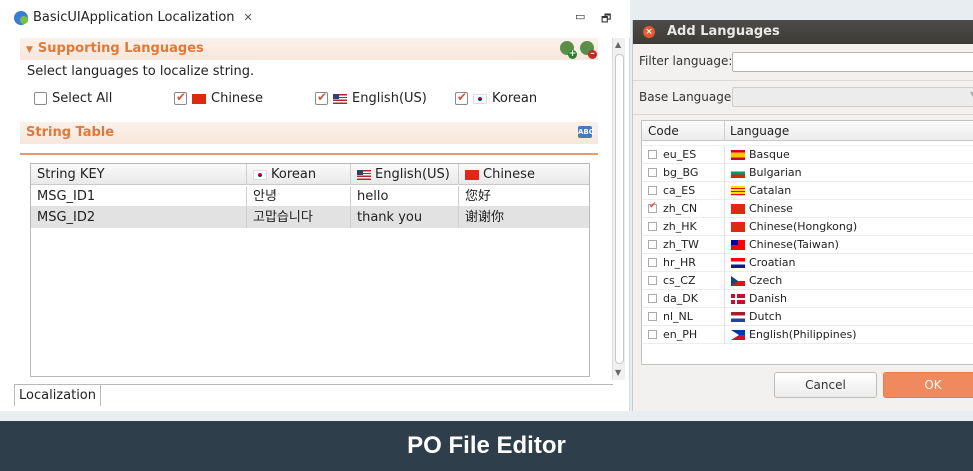 The width and height of the screenshot is (973, 471). What do you see at coordinates (771, 208) in the screenshot?
I see `language-name: Chinese` at bounding box center [771, 208].